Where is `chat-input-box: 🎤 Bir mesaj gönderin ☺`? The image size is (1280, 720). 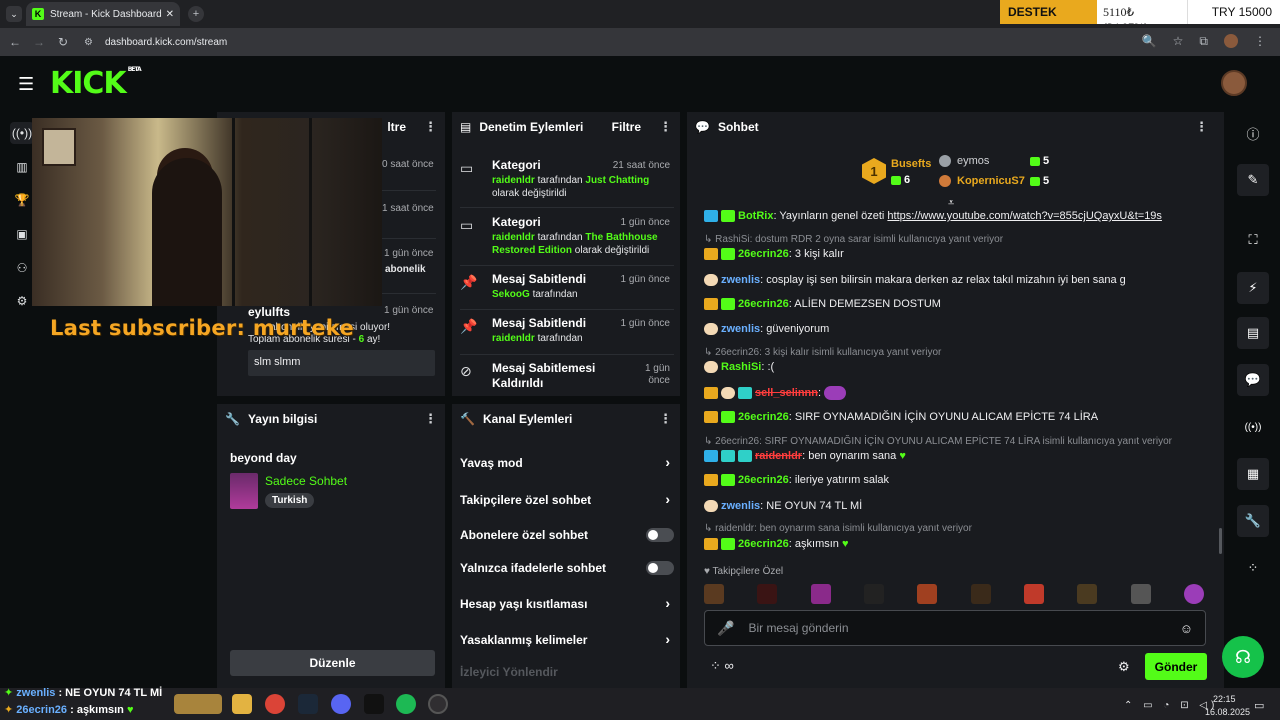 chat-input-box: 🎤 Bir mesaj gönderin ☺ is located at coordinates (955, 628).